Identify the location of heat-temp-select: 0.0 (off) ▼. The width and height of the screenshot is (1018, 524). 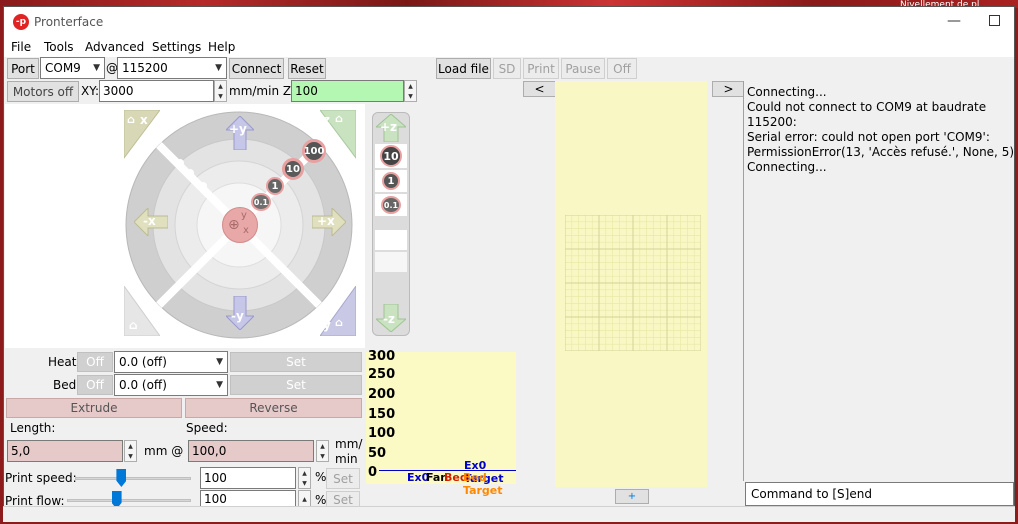
(171, 362).